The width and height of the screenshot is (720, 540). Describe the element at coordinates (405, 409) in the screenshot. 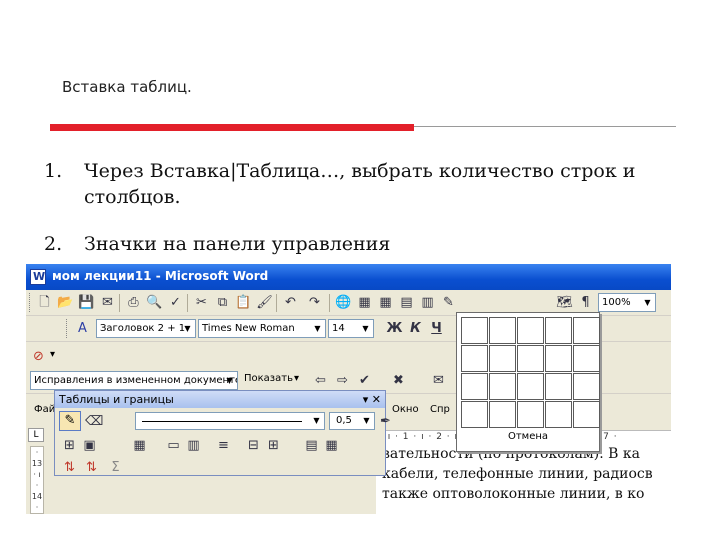

I see `menu-window: Окно` at that location.